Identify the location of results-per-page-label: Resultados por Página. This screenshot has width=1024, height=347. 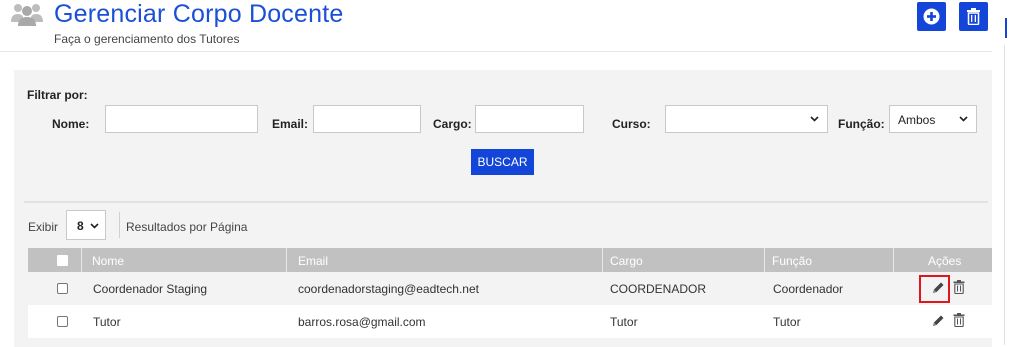
(187, 227).